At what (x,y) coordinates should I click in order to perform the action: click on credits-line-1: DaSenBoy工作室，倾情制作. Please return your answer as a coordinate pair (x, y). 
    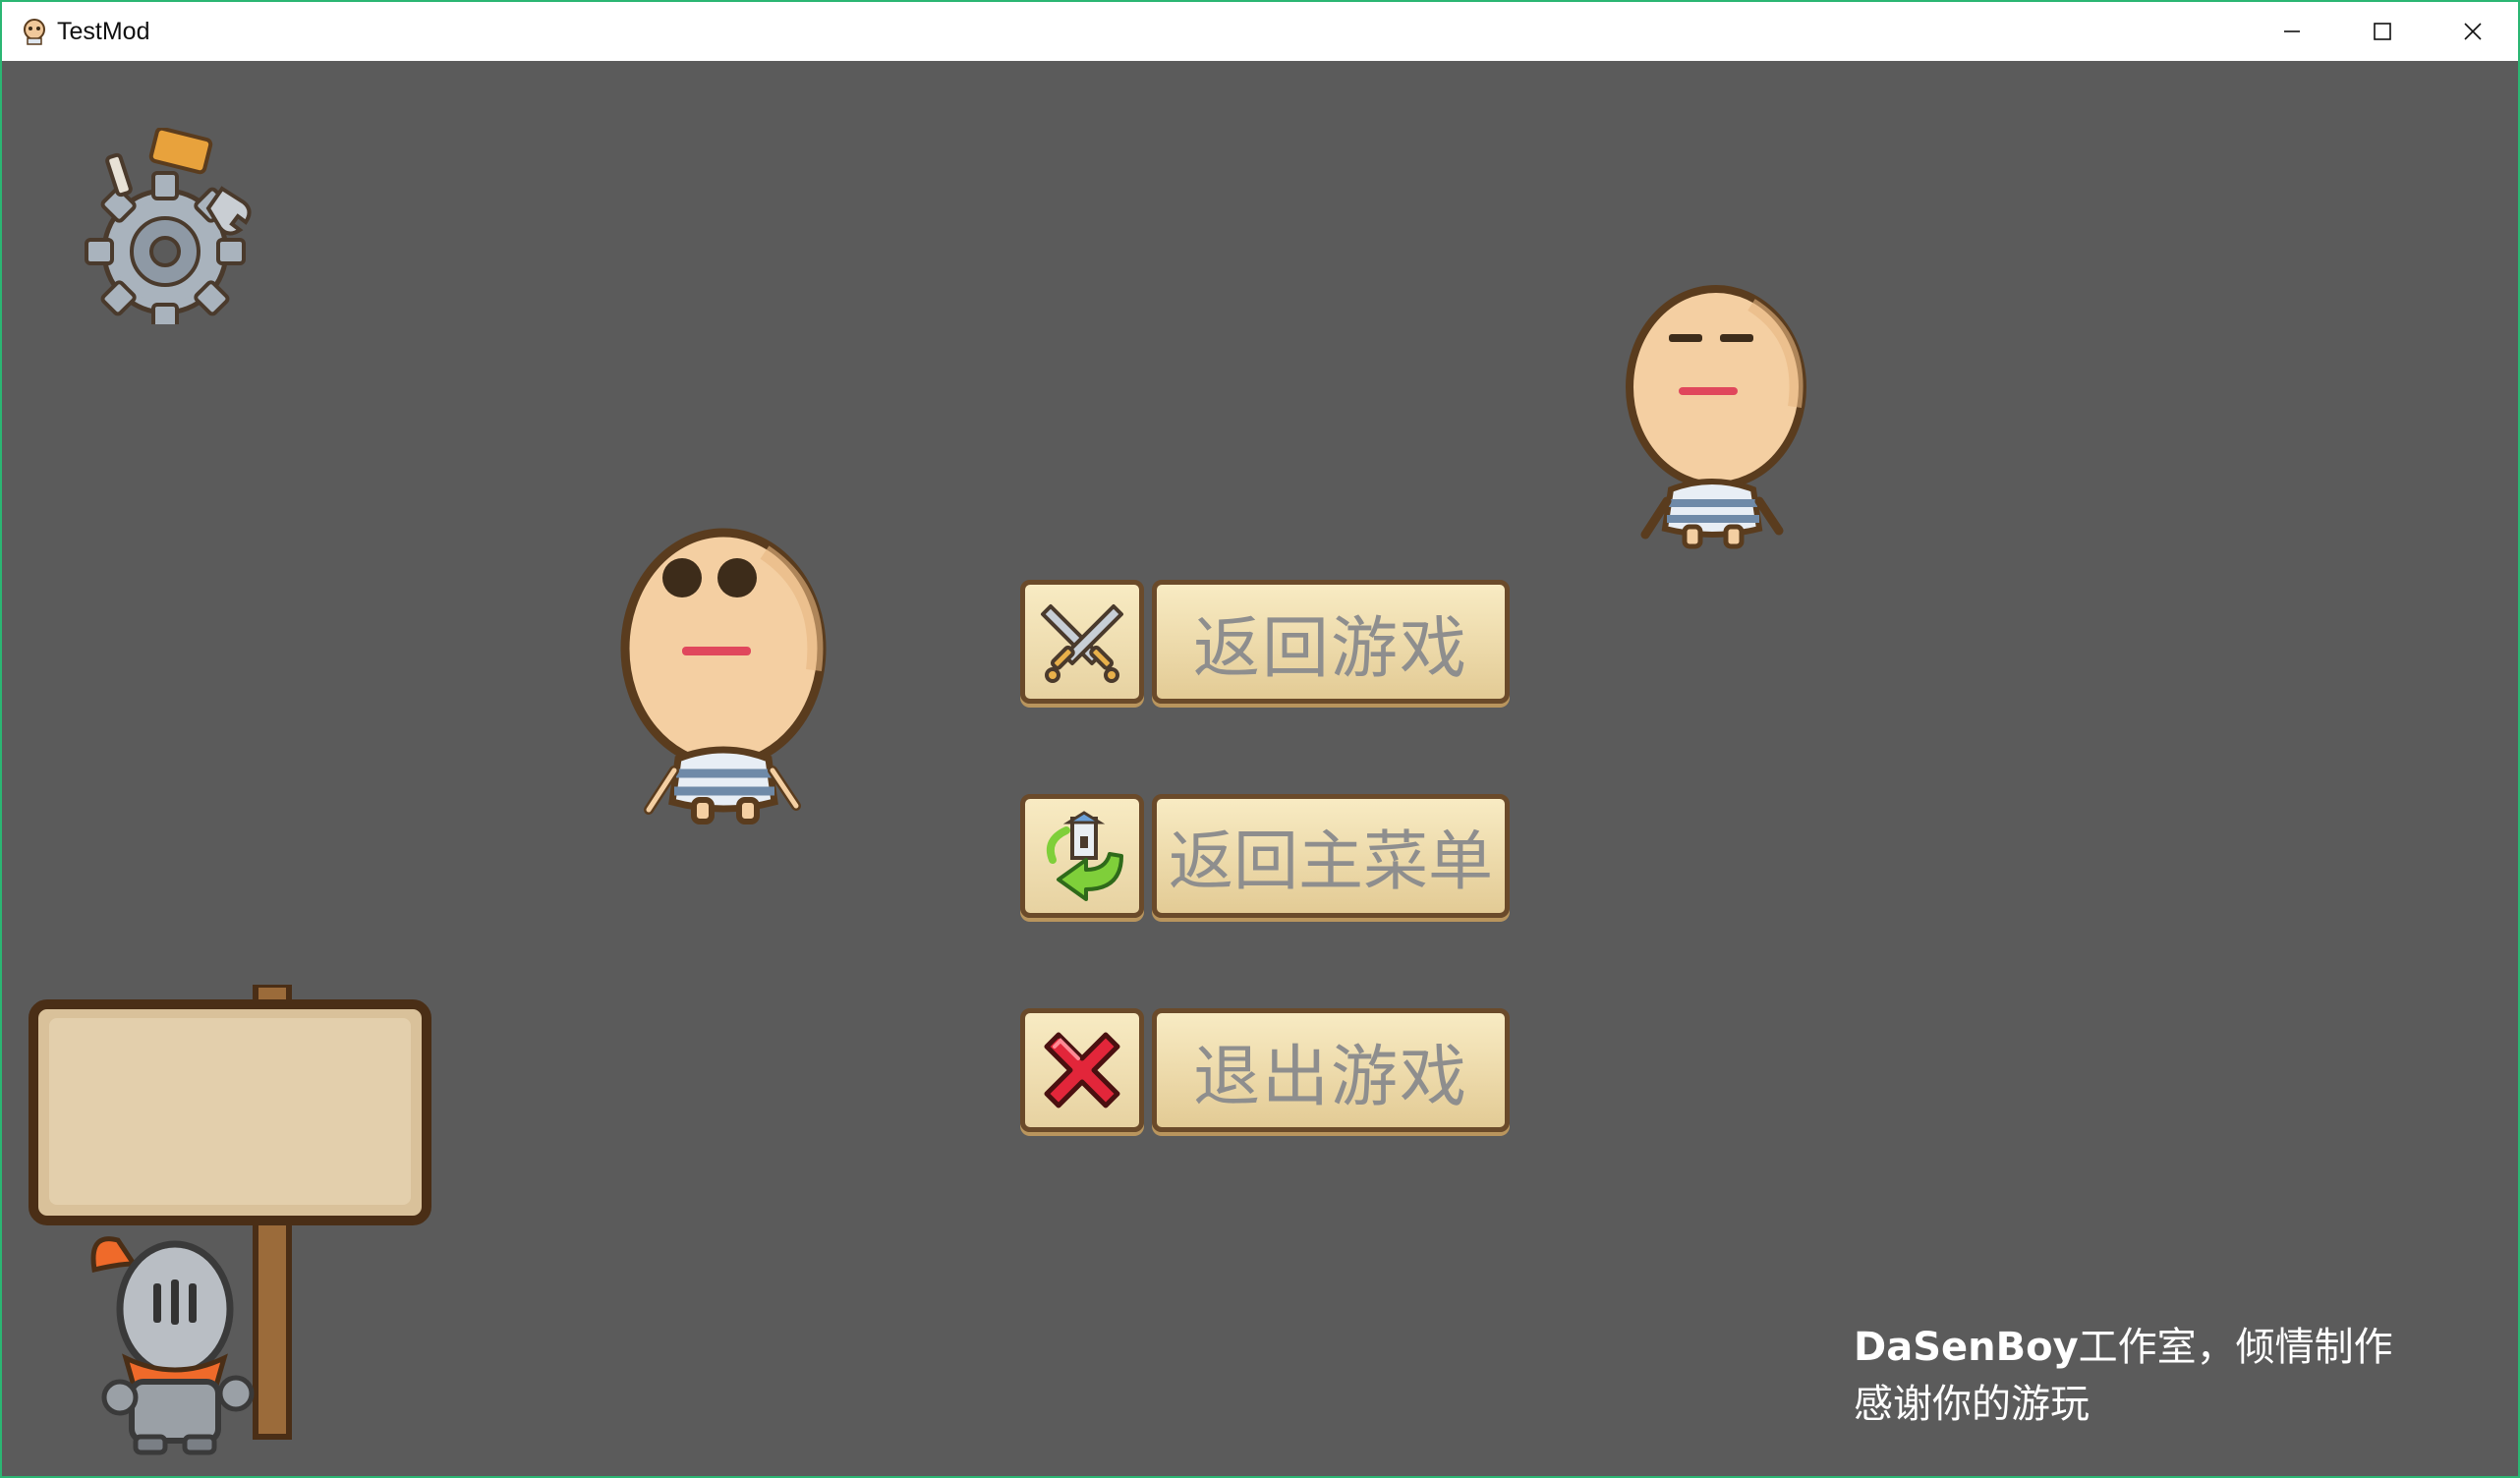
    Looking at the image, I should click on (2123, 1348).